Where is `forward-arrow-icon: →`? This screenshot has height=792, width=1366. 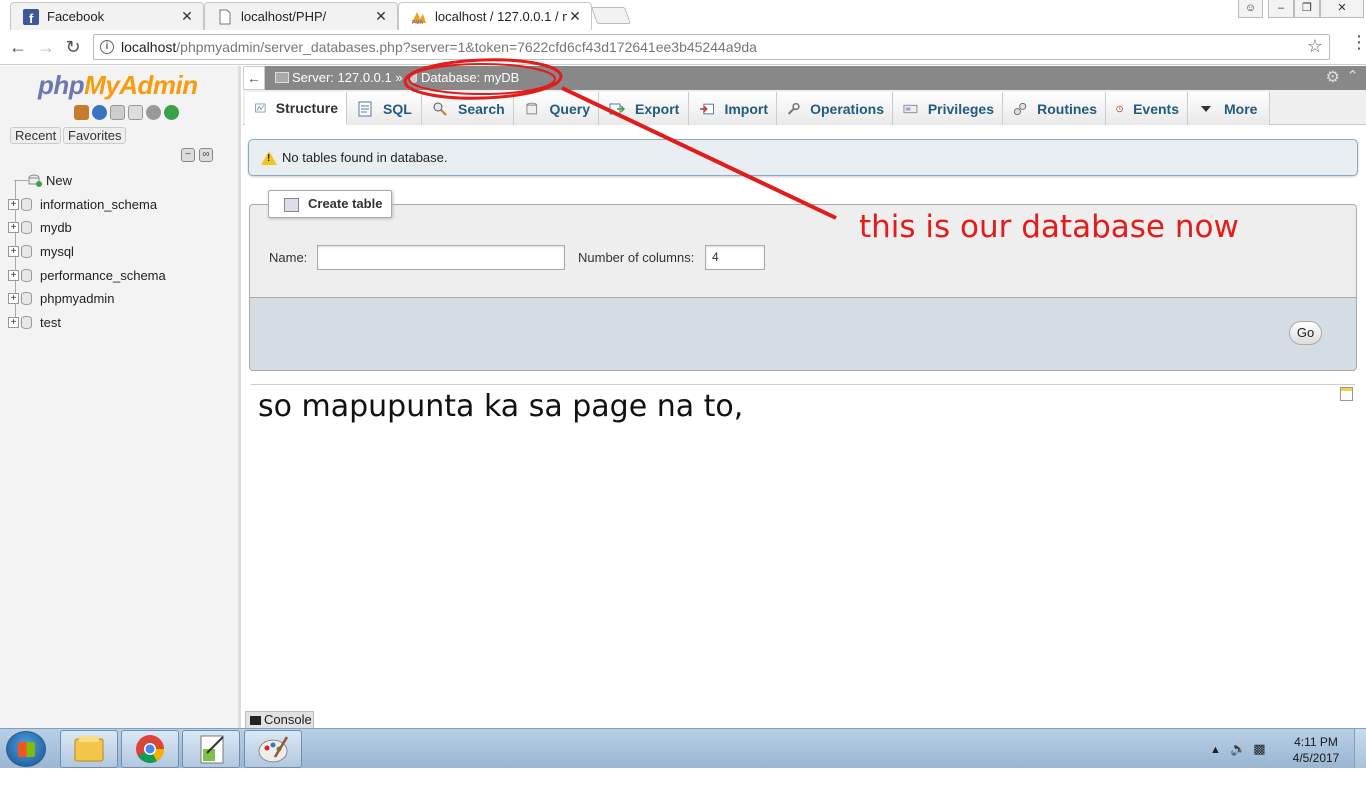 forward-arrow-icon: → is located at coordinates (46, 47).